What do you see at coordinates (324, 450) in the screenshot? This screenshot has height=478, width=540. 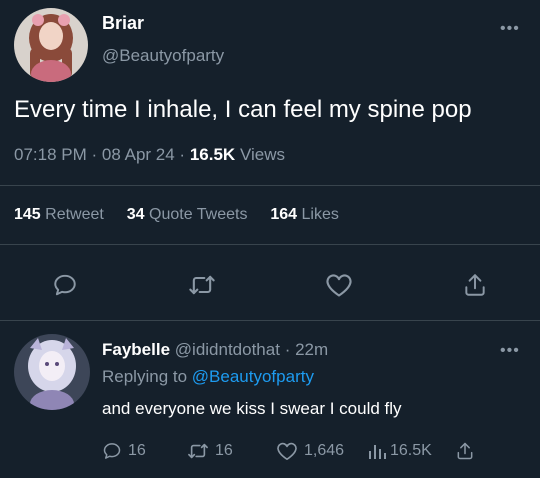 I see `like-count: 1,646` at bounding box center [324, 450].